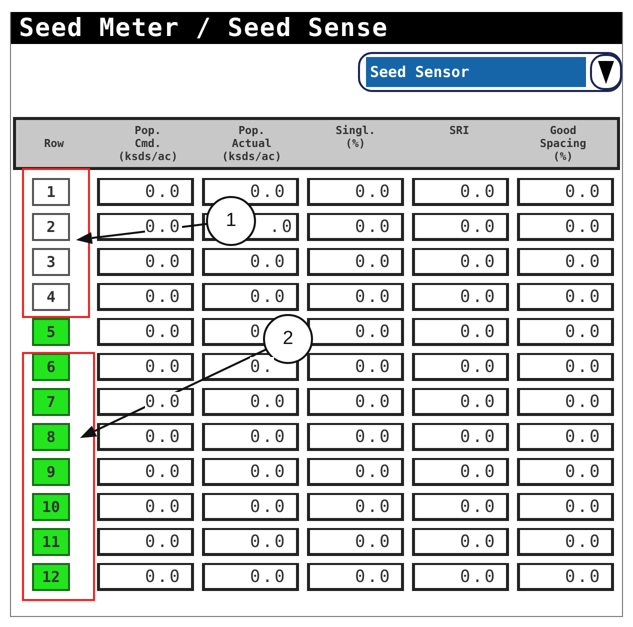 The height and width of the screenshot is (627, 633). Describe the element at coordinates (51, 367) in the screenshot. I see `row-number: 6` at that location.